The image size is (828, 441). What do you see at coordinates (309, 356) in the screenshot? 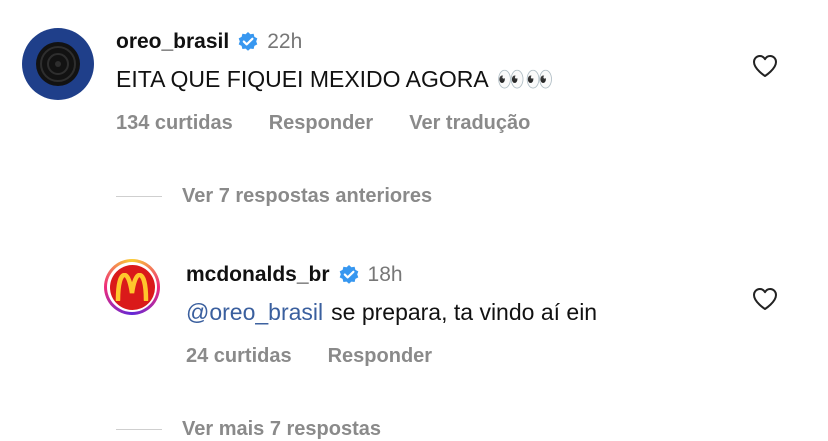
I see `comment-actions: 24 curtidas Responder` at bounding box center [309, 356].